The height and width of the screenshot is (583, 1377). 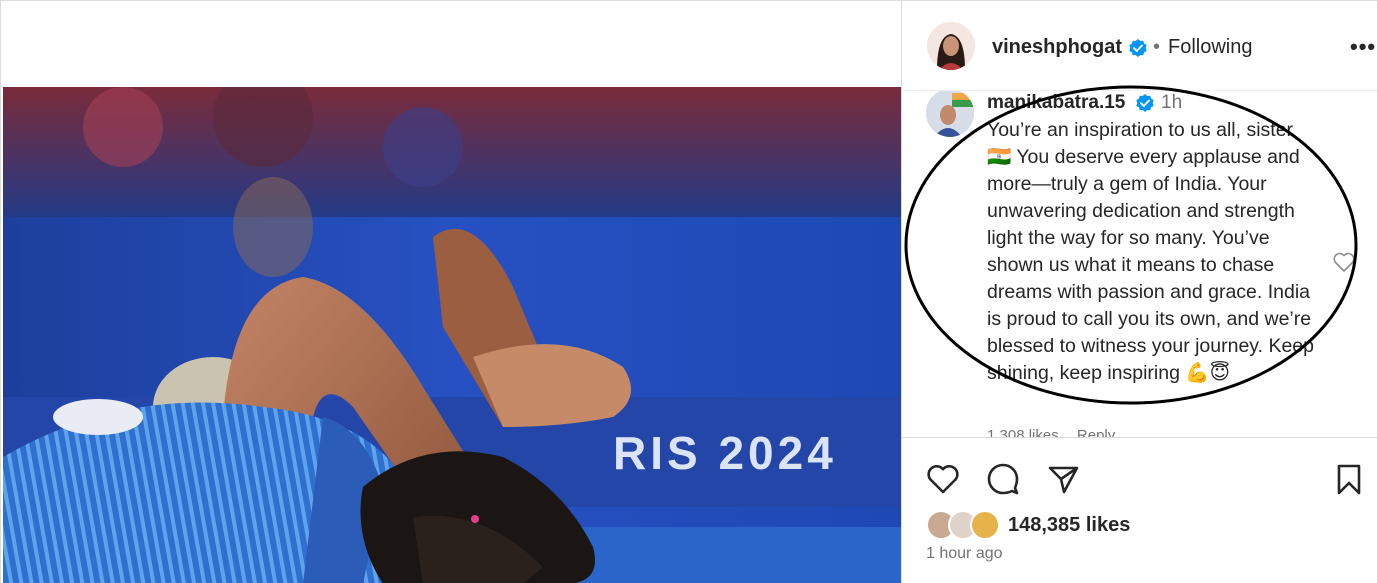 I want to click on post-timestamp: 1 hour ago, so click(x=964, y=554).